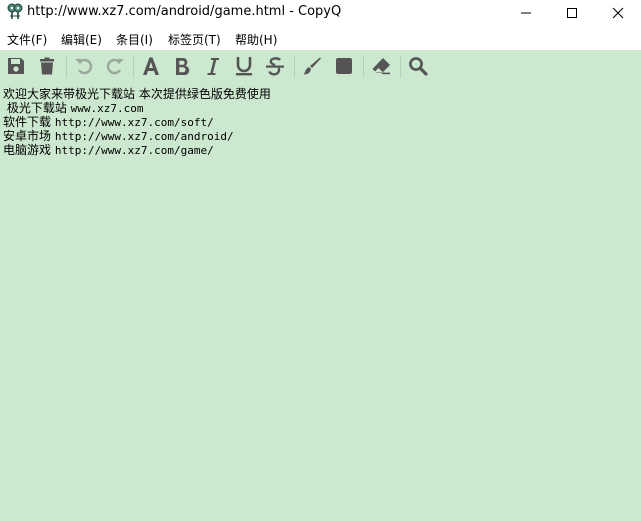 The width and height of the screenshot is (641, 521). I want to click on editor-line: 极光下载站 www.xz7.com, so click(321, 108).